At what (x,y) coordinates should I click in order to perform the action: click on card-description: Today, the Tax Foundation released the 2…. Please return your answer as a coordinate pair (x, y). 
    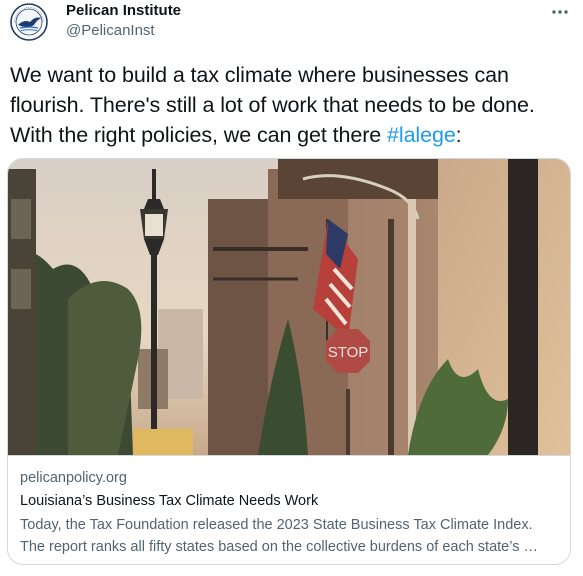
    Looking at the image, I should click on (290, 536).